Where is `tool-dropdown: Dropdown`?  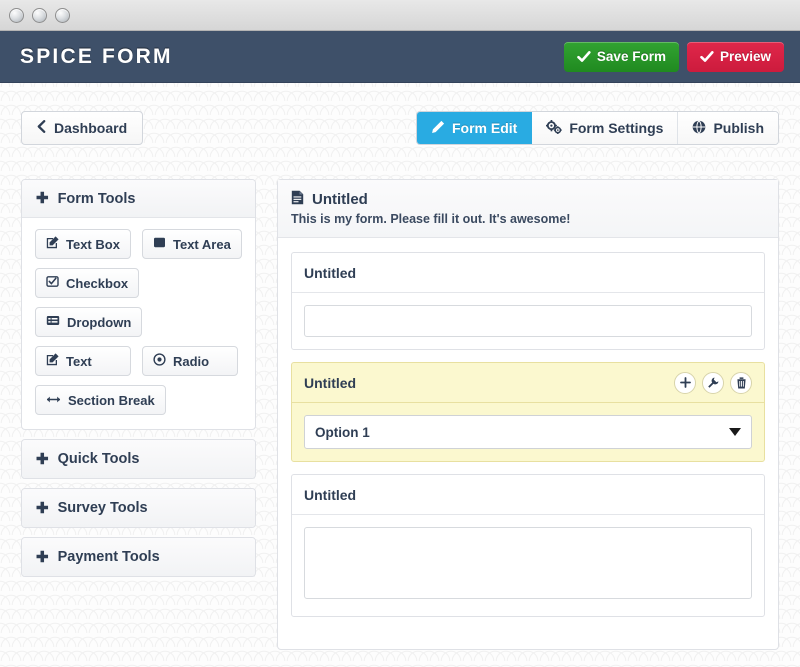
tool-dropdown: Dropdown is located at coordinates (89, 322).